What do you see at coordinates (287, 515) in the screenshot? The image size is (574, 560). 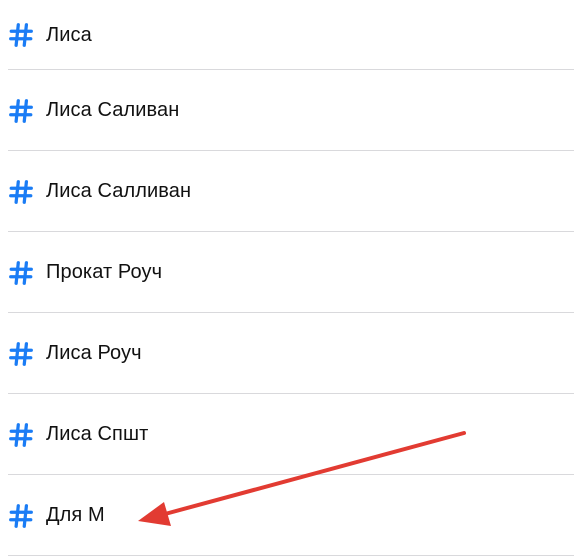 I see `hashtag-item-dlya-m: Для М` at bounding box center [287, 515].